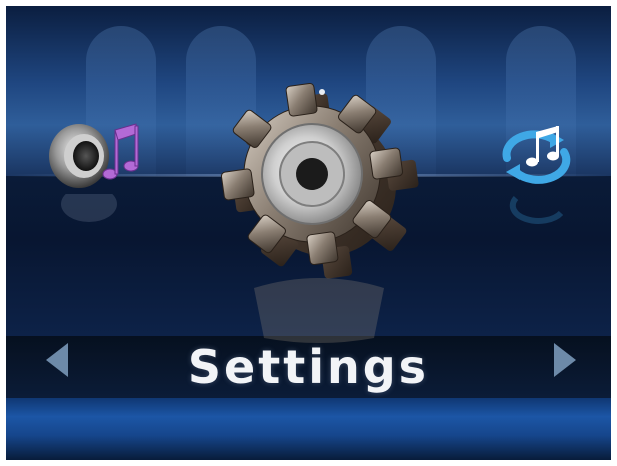 Image resolution: width=617 pixels, height=466 pixels. What do you see at coordinates (89, 208) in the screenshot?
I see `speaker-reflection` at bounding box center [89, 208].